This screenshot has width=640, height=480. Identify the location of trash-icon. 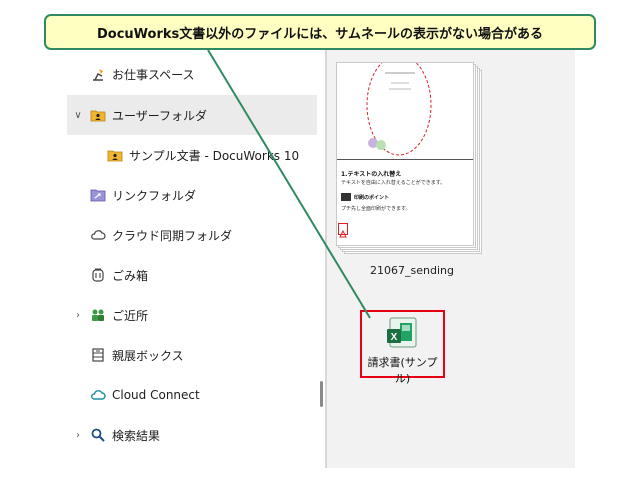
(98, 275).